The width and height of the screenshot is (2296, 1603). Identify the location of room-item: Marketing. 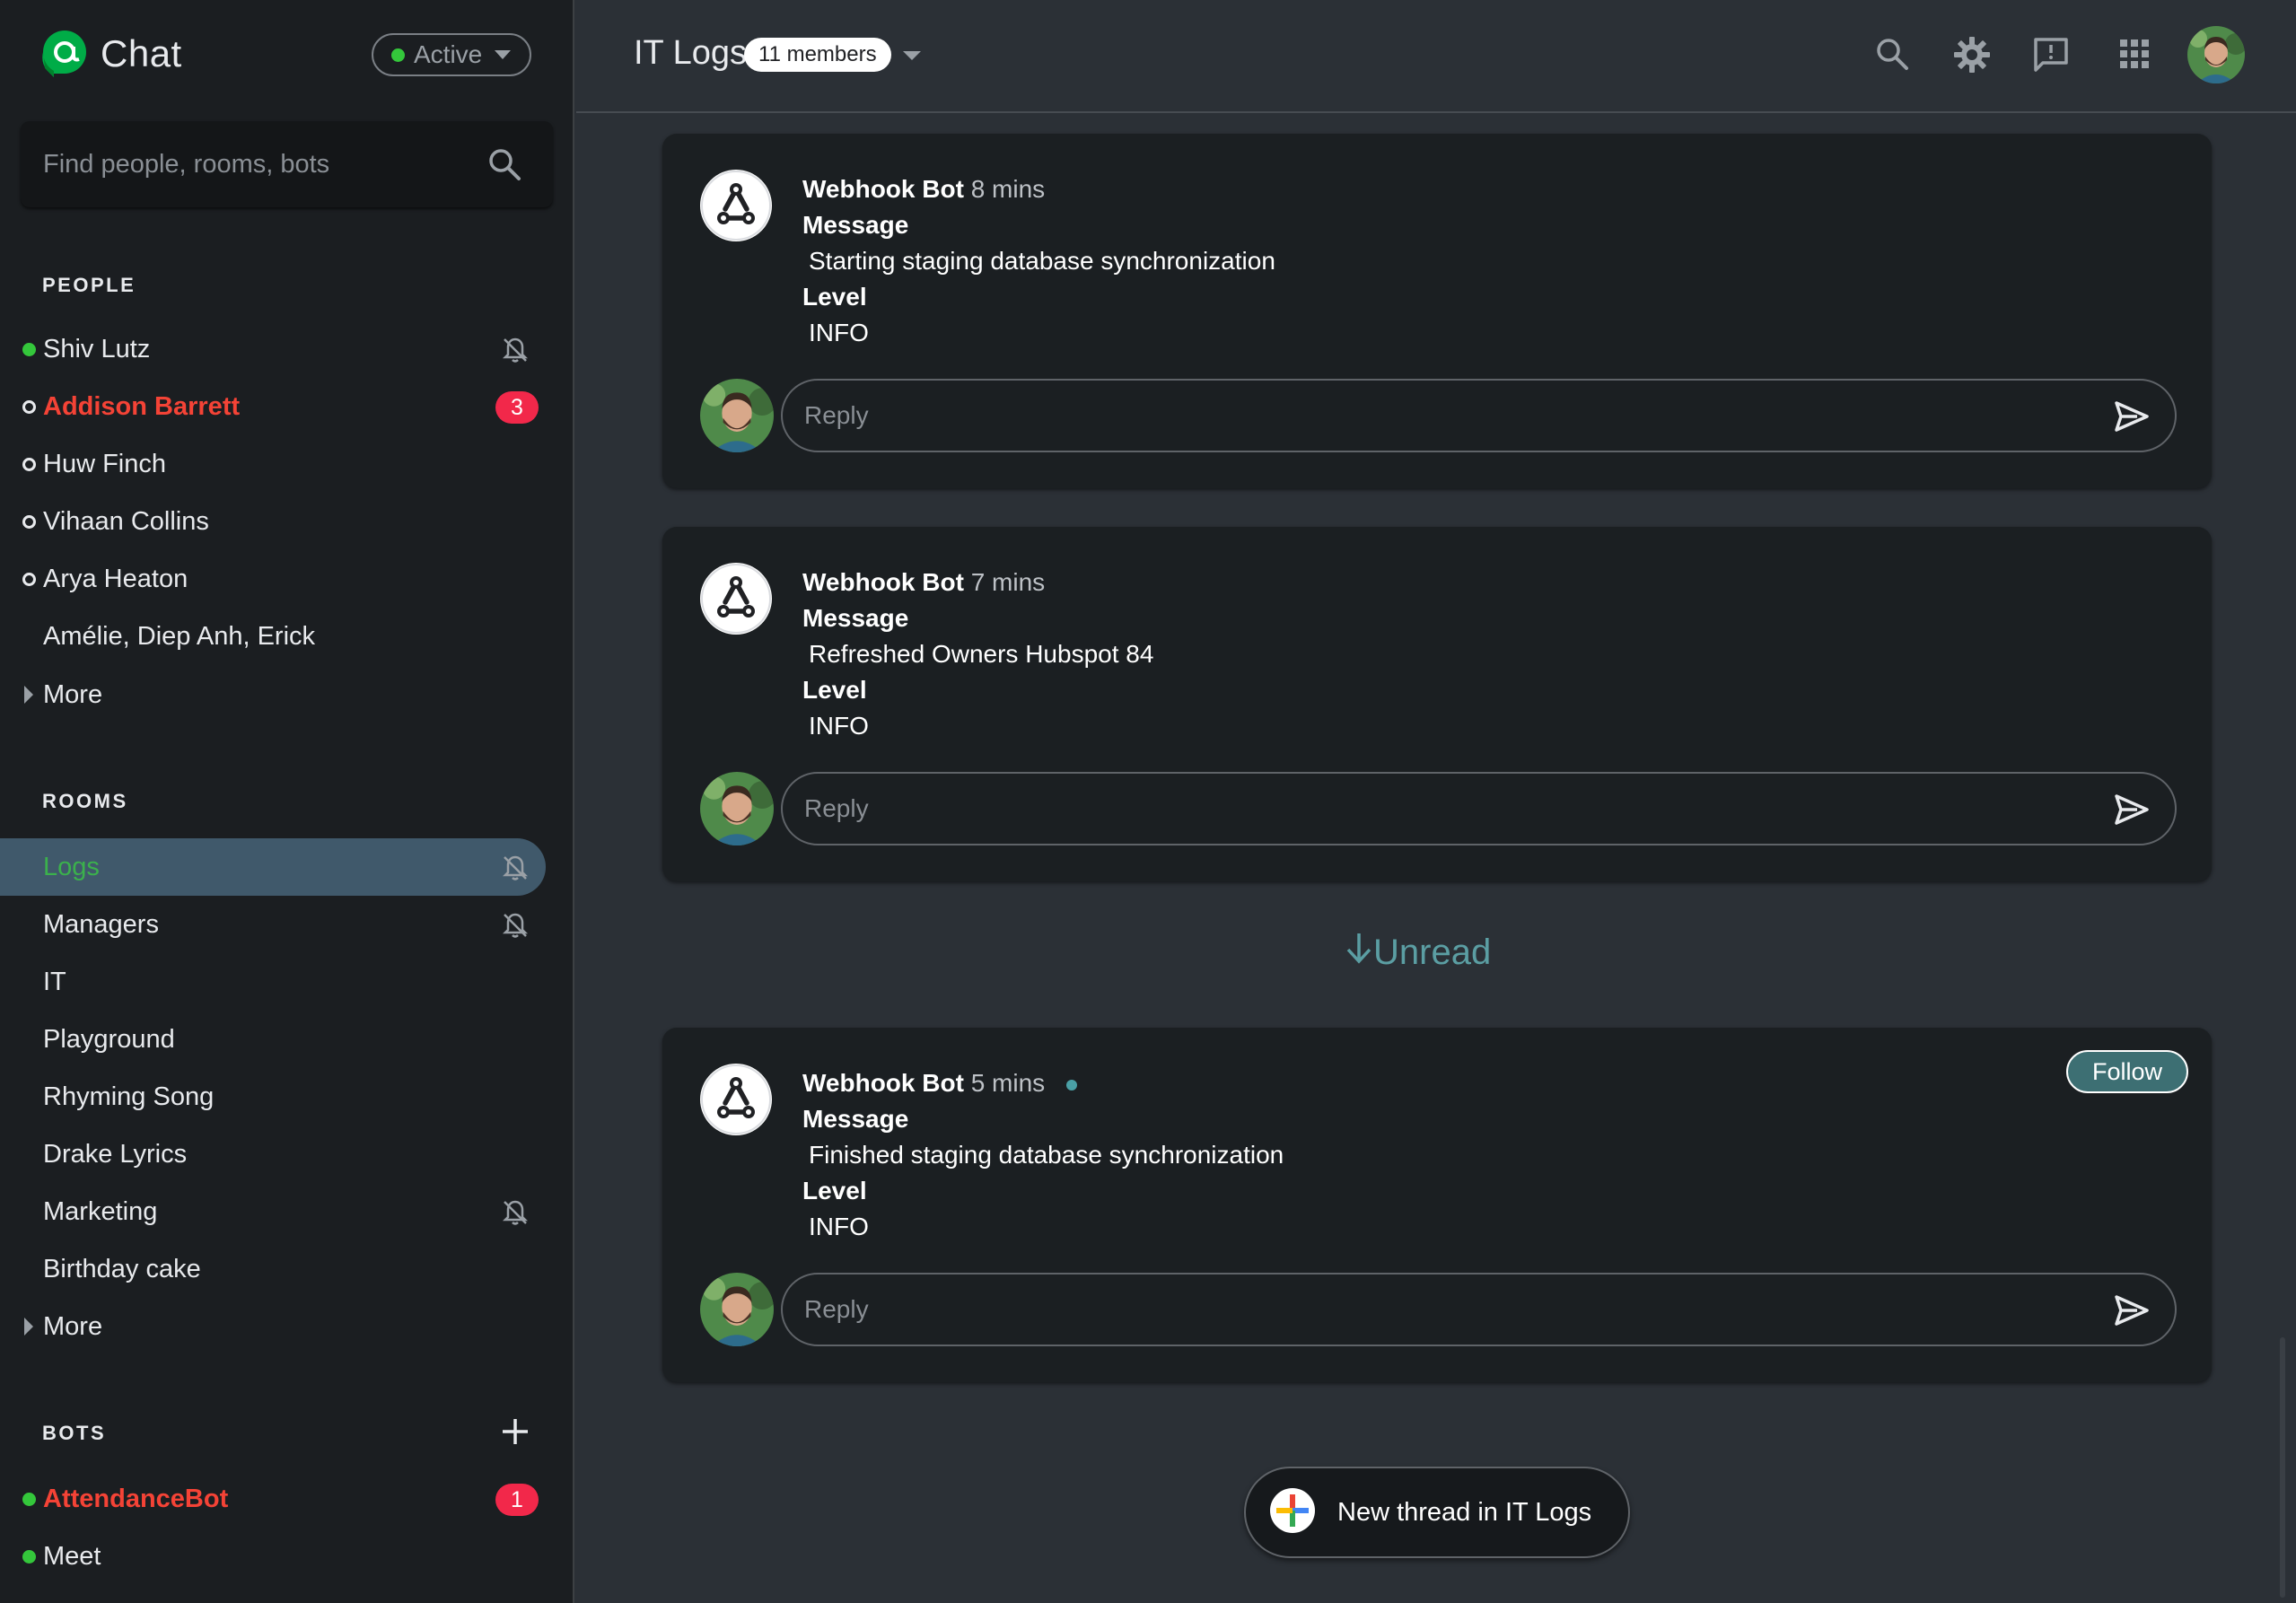
(273, 1211).